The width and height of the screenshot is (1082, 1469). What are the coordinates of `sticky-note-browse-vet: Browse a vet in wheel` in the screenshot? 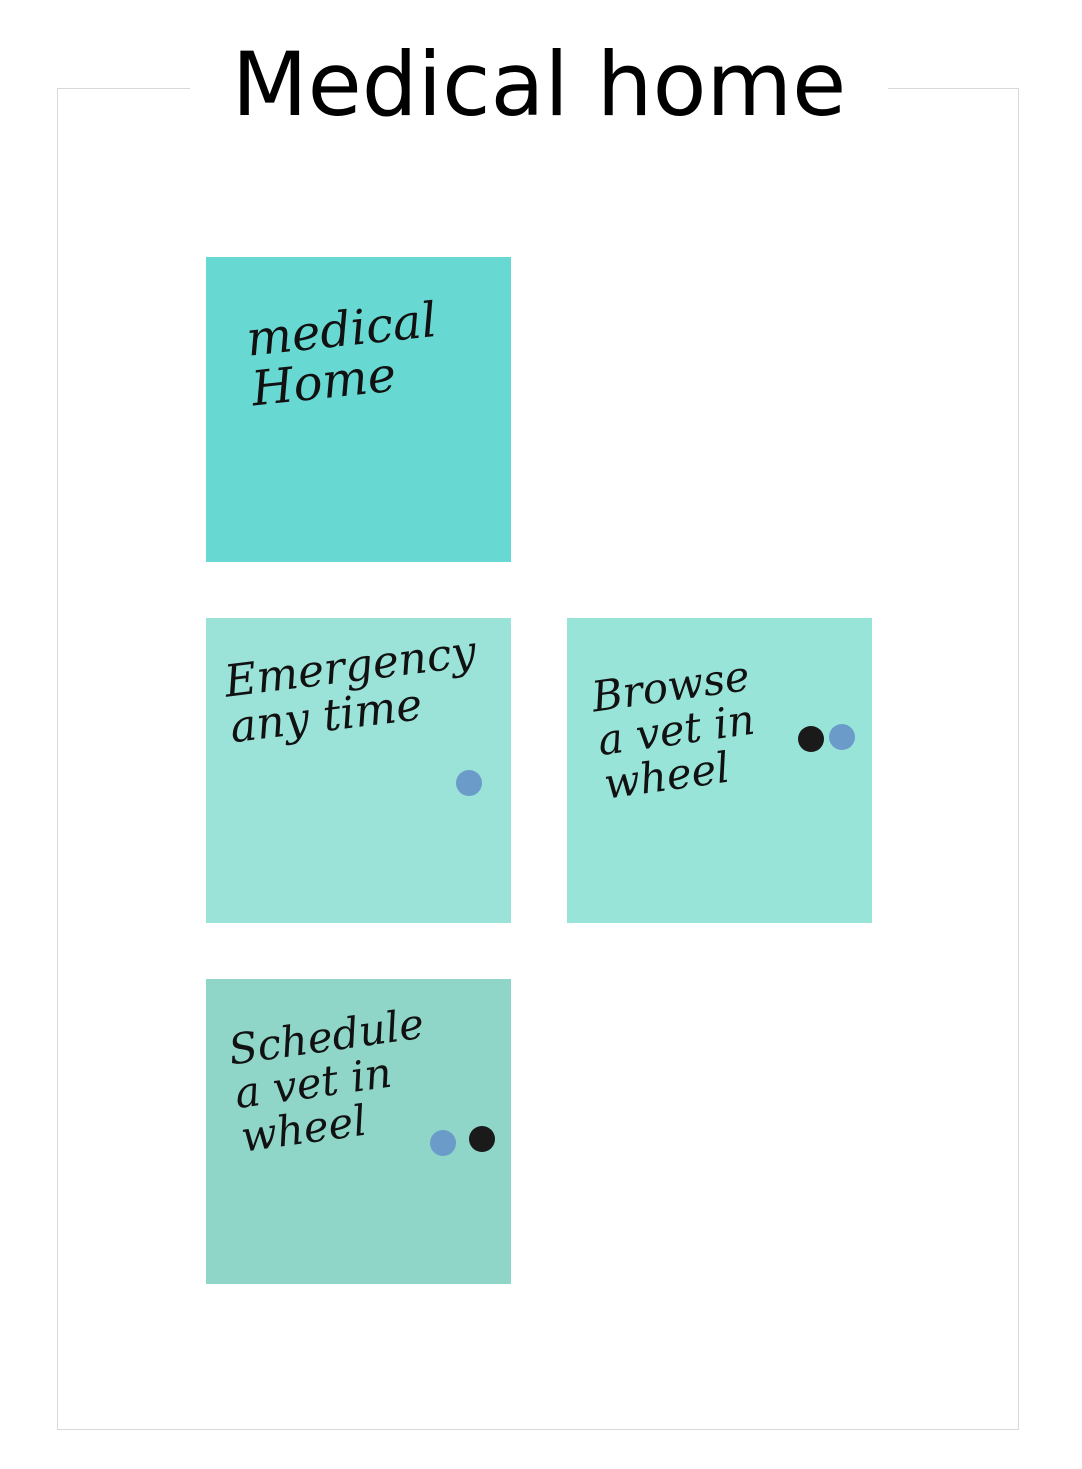 It's located at (719, 770).